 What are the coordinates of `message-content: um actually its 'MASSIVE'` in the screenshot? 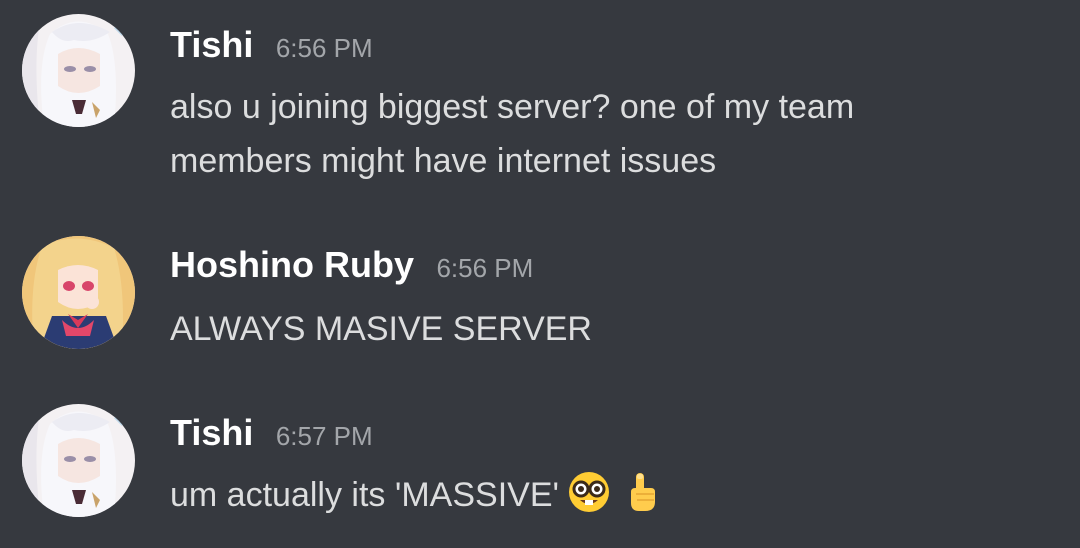 It's located at (416, 495).